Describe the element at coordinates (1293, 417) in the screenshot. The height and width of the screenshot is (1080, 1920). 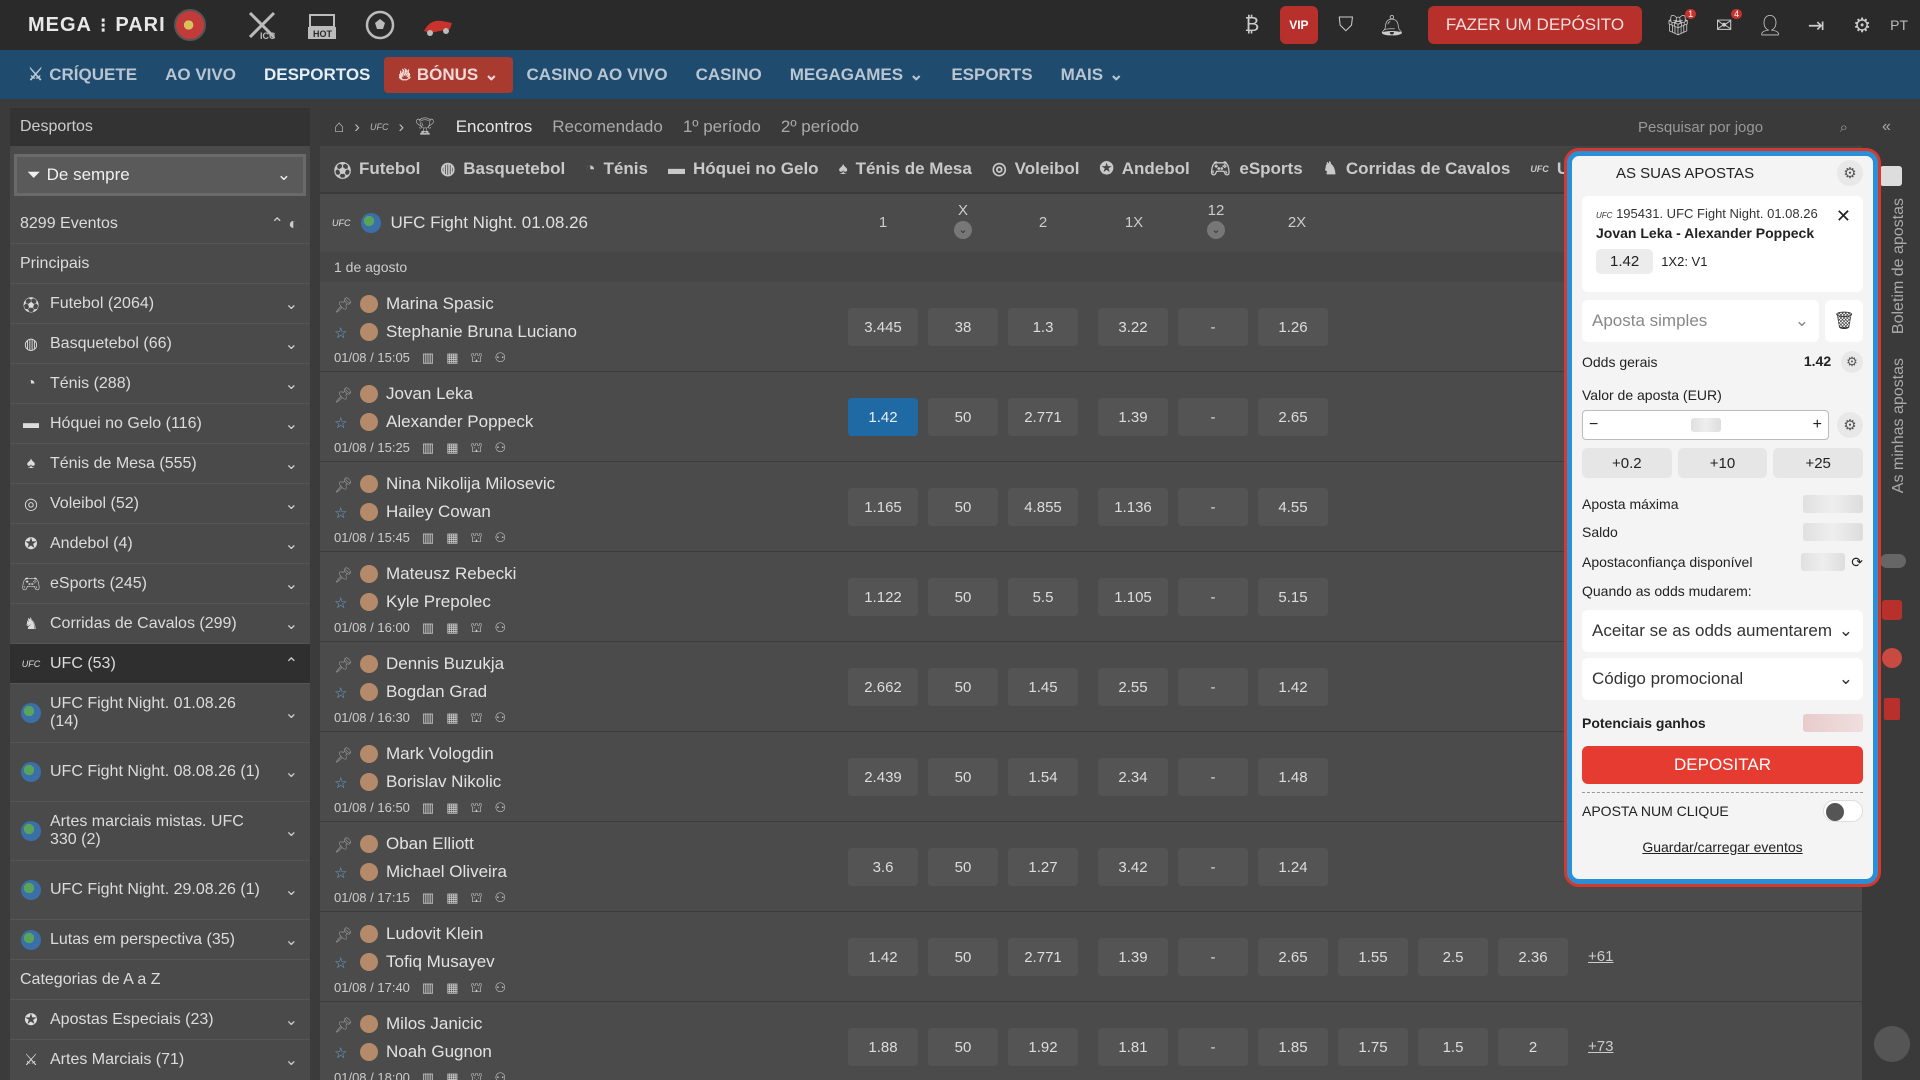
I see `odd-button: 2.65` at that location.